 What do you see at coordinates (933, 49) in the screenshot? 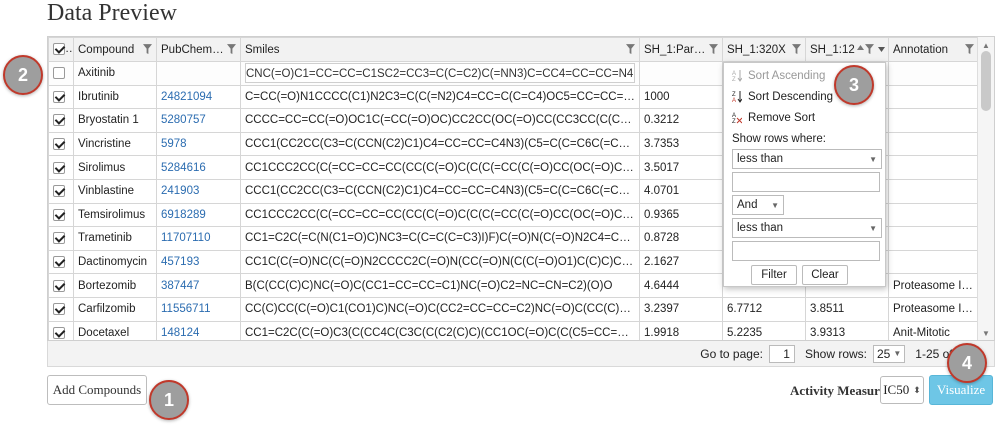
I see `col-header-annotation: Annotation` at bounding box center [933, 49].